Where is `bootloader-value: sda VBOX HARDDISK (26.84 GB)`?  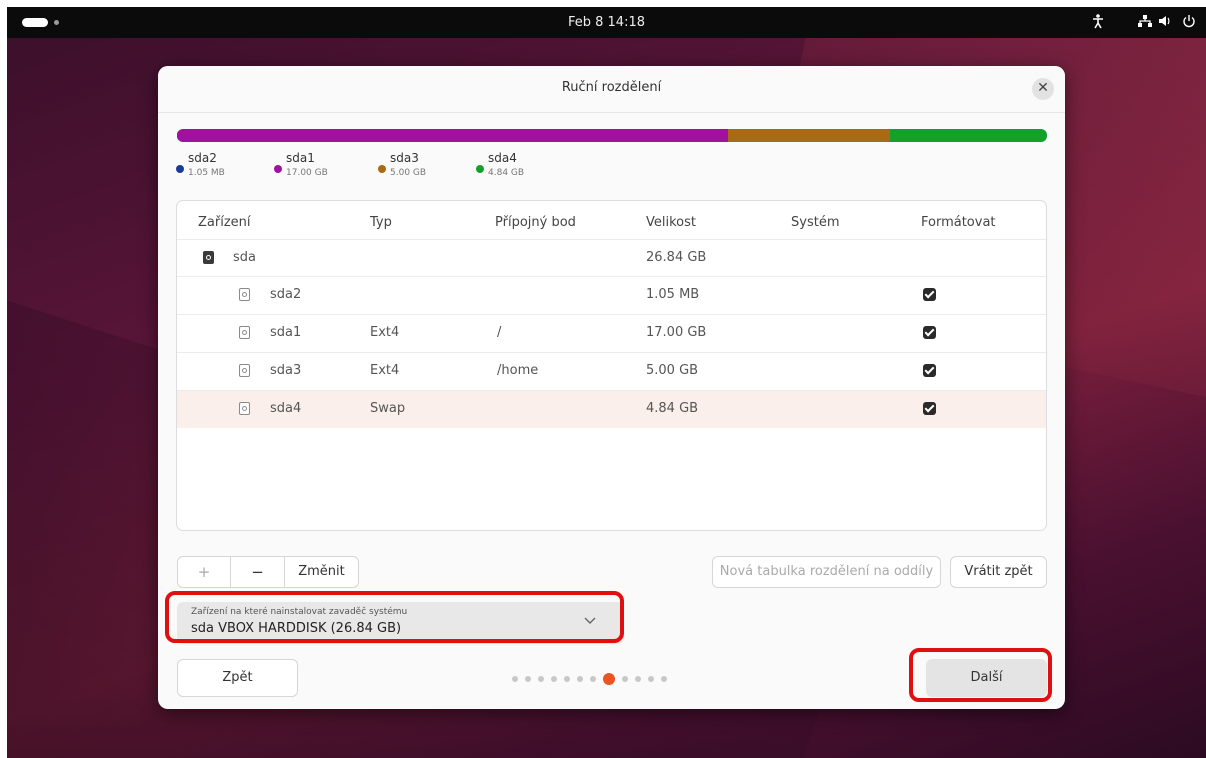
bootloader-value: sda VBOX HARDDISK (26.84 GB) is located at coordinates (296, 628).